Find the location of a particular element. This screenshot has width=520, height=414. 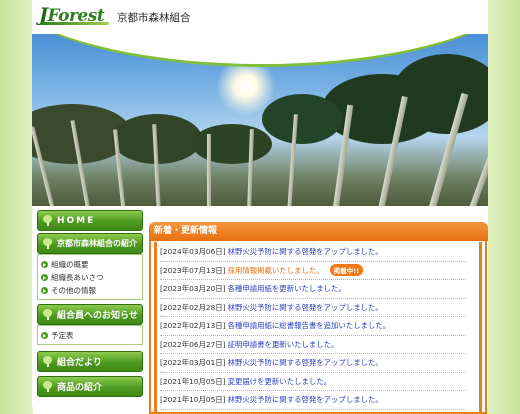

list-item: [2022年02月28日] 林野火災予防に関する啓発をアップしました。 is located at coordinates (313, 308).